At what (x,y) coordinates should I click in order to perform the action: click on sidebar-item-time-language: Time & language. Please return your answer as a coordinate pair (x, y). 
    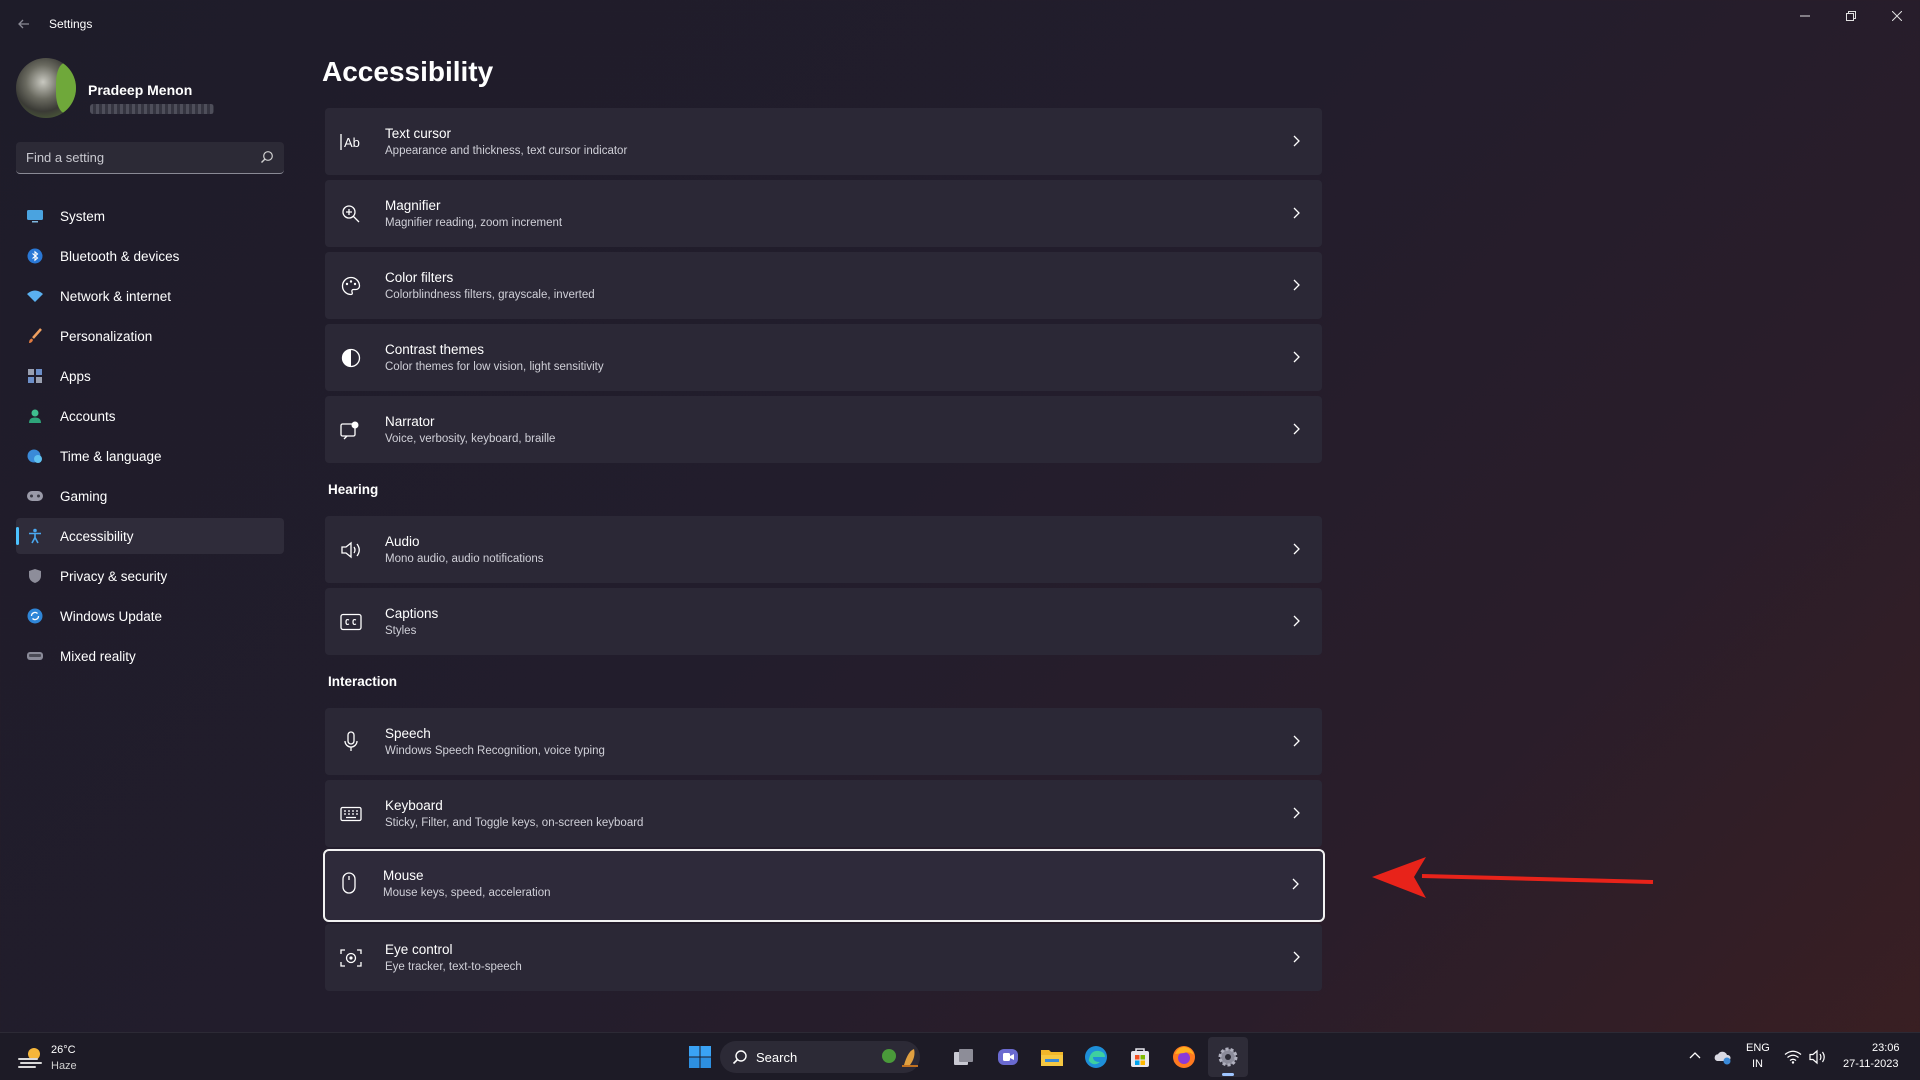
    Looking at the image, I should click on (150, 456).